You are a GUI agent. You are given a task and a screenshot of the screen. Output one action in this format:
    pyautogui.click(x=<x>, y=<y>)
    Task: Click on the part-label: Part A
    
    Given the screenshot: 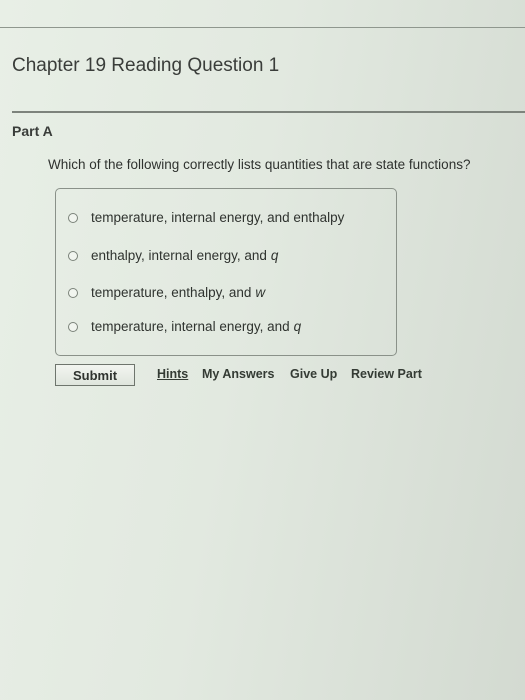 What is the action you would take?
    pyautogui.click(x=32, y=131)
    